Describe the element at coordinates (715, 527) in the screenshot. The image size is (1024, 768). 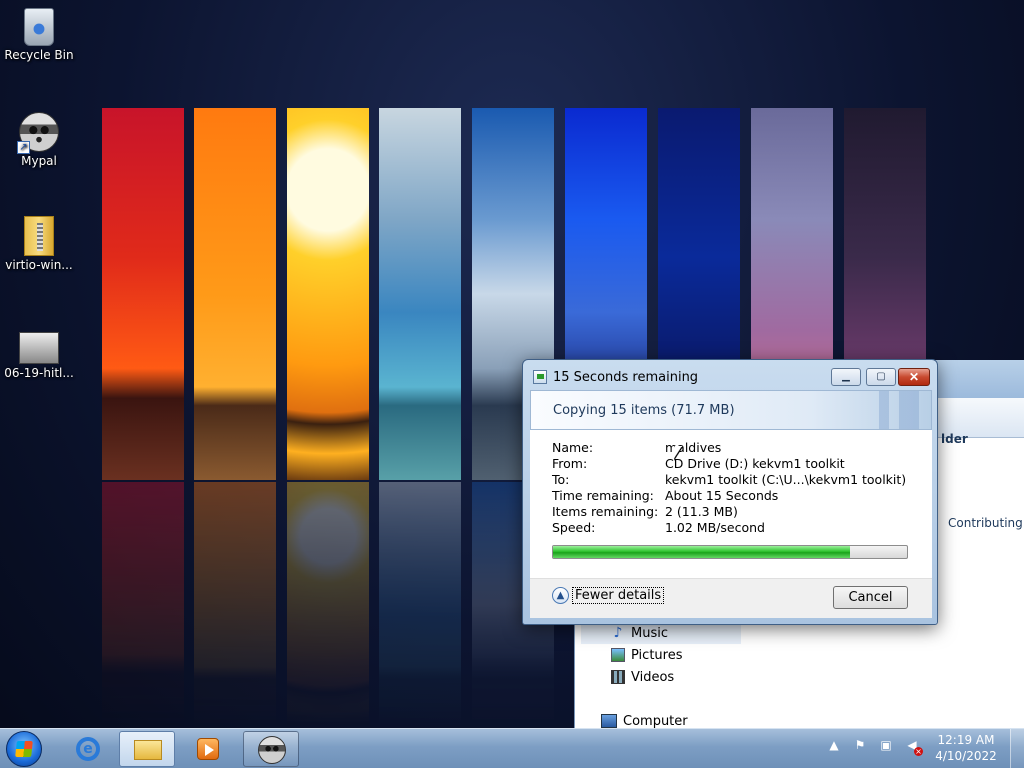
I see `detail-value: 1.02 MB/second` at that location.